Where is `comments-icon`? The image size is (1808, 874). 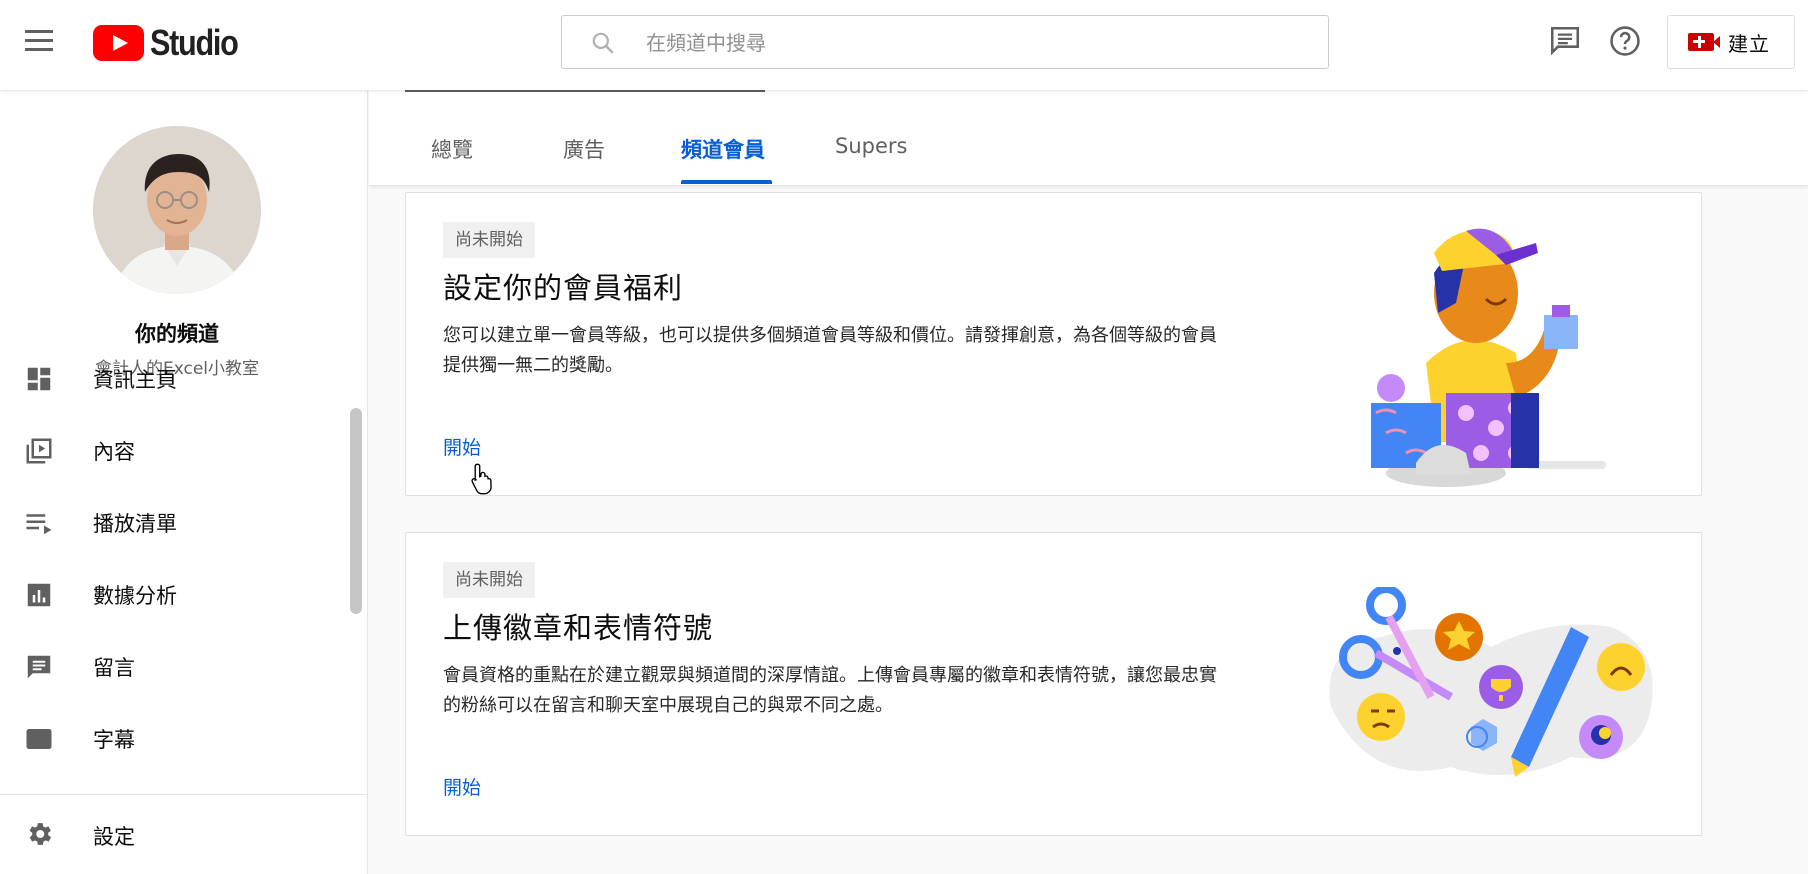
comments-icon is located at coordinates (39, 667).